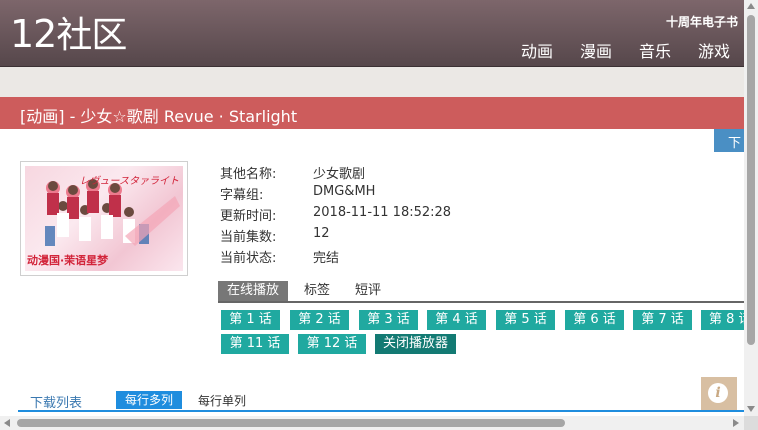 This screenshot has height=430, width=758. Describe the element at coordinates (68, 35) in the screenshot. I see `site-logo: 12社区` at that location.